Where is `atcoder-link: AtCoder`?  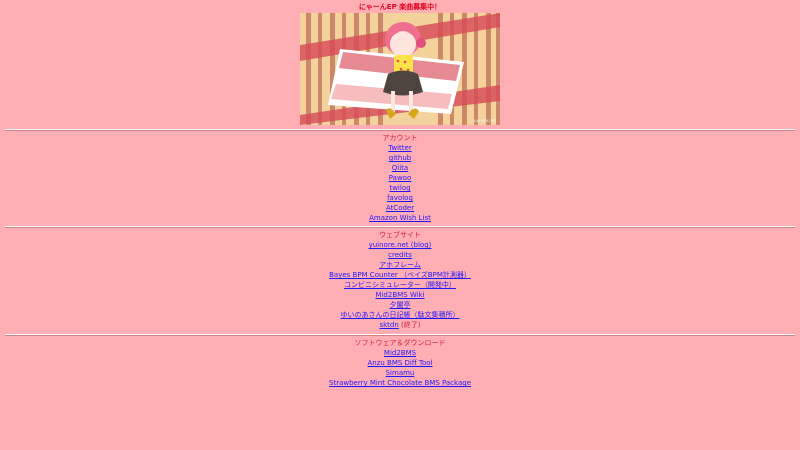 atcoder-link: AtCoder is located at coordinates (400, 208).